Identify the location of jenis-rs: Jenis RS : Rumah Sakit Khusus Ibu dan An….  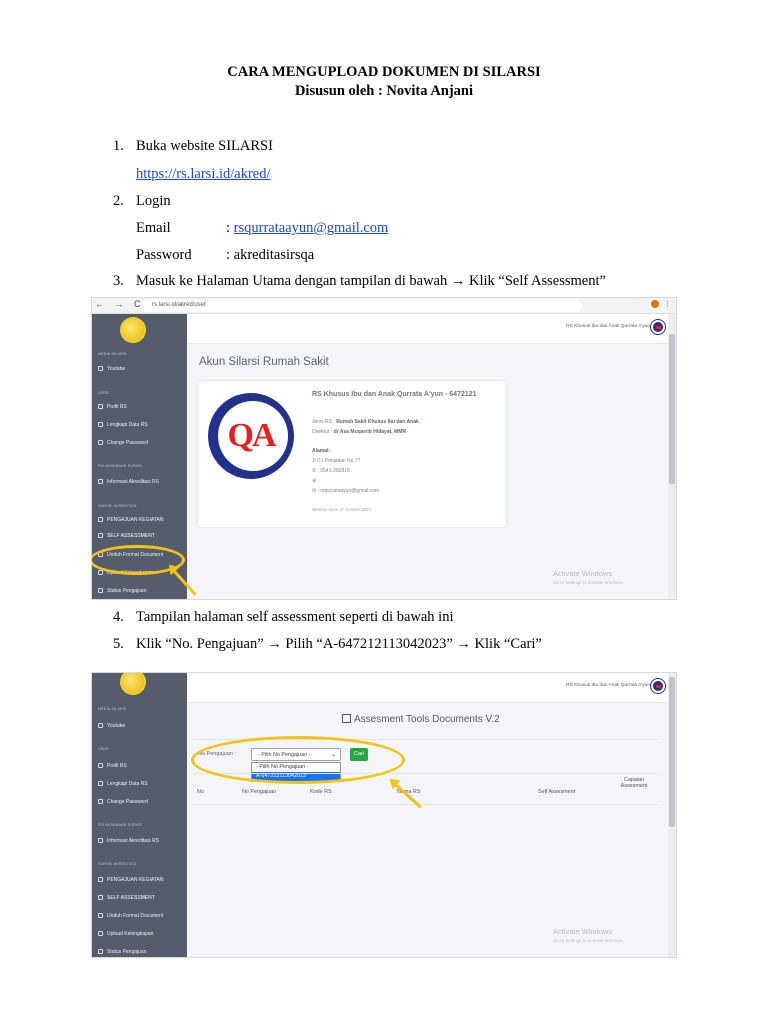
(365, 422).